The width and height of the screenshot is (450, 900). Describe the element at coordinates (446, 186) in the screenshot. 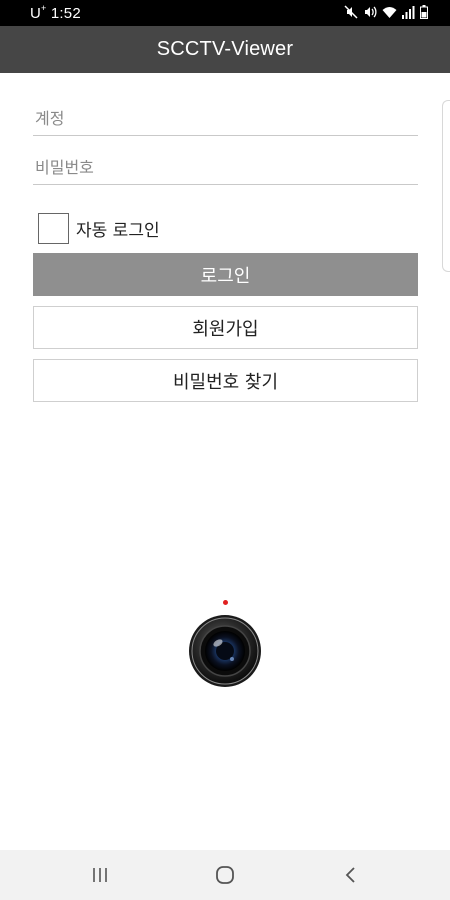

I see `edge-panel-handle` at that location.